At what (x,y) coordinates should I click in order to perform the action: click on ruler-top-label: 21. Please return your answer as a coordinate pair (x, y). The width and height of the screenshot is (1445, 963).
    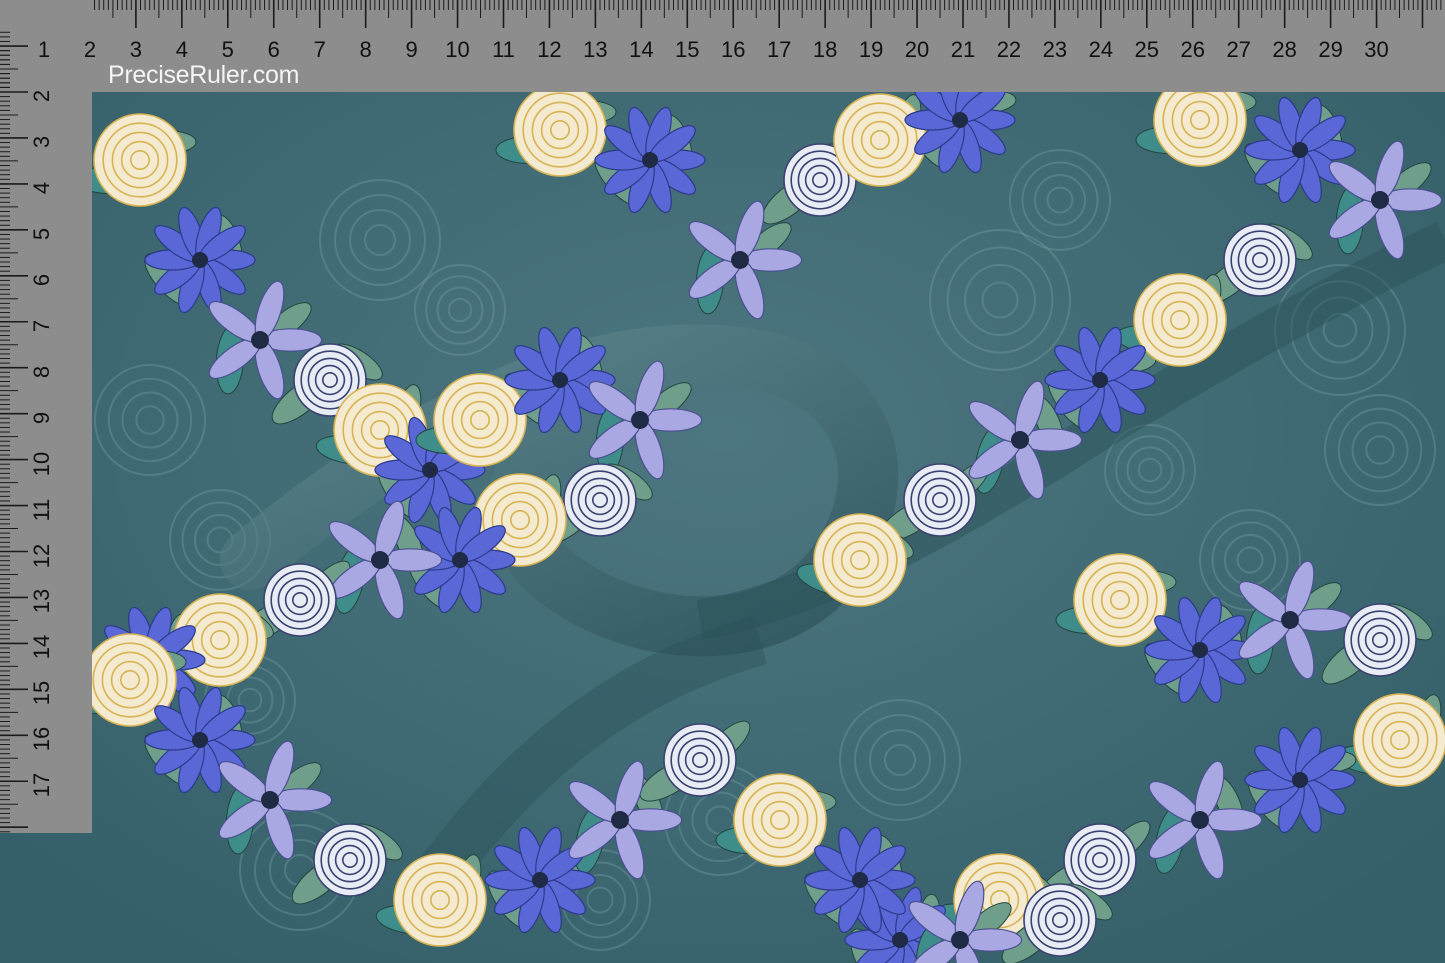
    Looking at the image, I should click on (963, 49).